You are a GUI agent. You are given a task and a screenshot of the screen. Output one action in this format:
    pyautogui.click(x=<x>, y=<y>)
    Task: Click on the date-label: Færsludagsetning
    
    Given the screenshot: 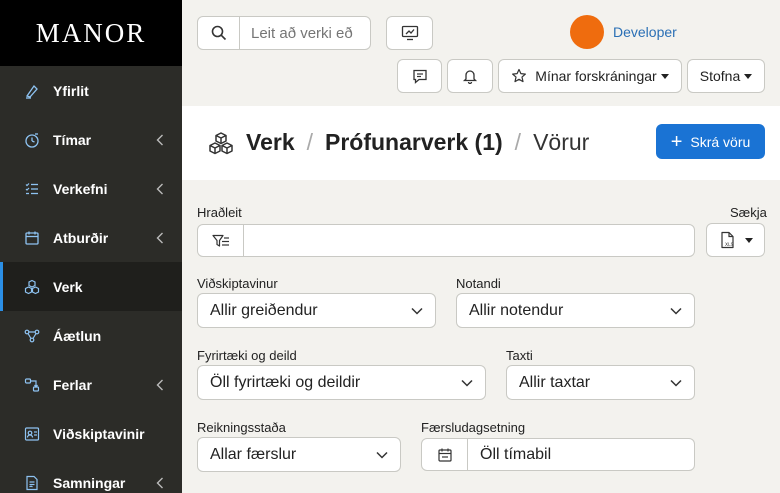 What is the action you would take?
    pyautogui.click(x=473, y=427)
    